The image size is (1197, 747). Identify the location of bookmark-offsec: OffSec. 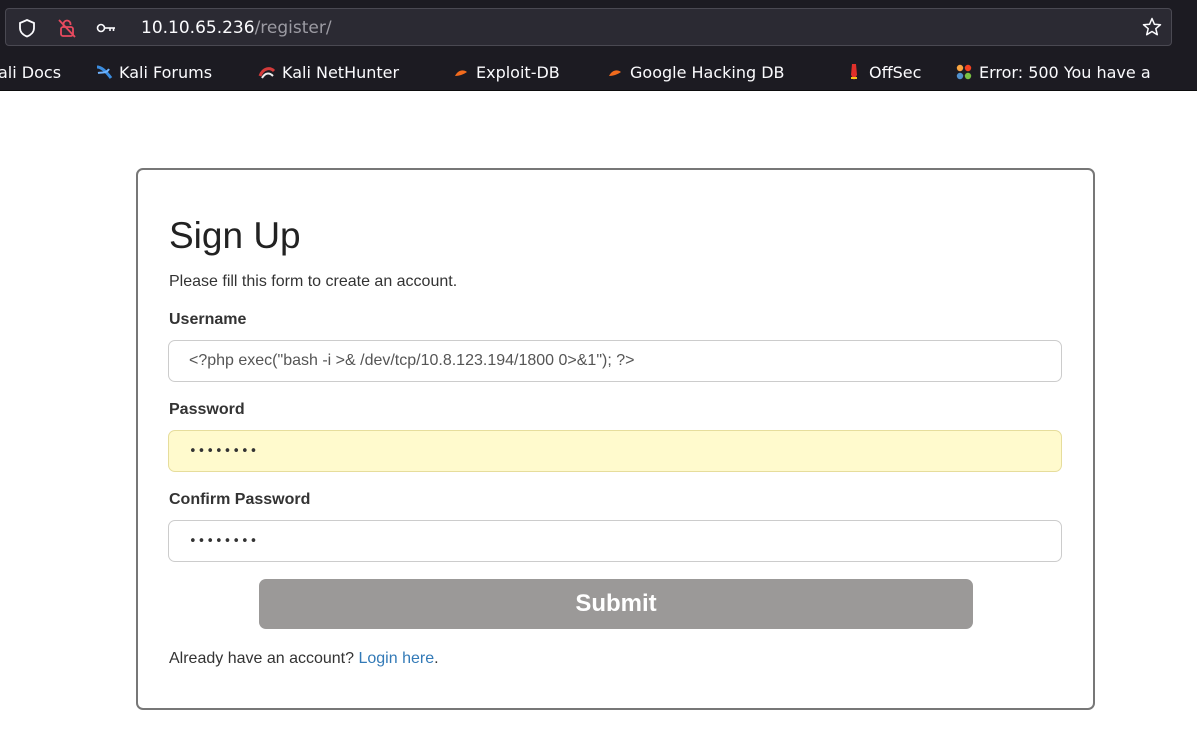
(883, 72).